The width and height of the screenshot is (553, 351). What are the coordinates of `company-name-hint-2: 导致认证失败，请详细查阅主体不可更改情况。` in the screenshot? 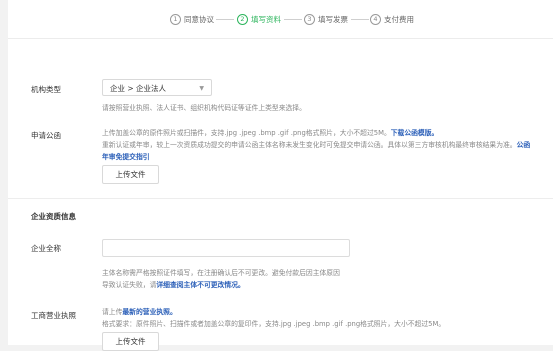 It's located at (173, 285).